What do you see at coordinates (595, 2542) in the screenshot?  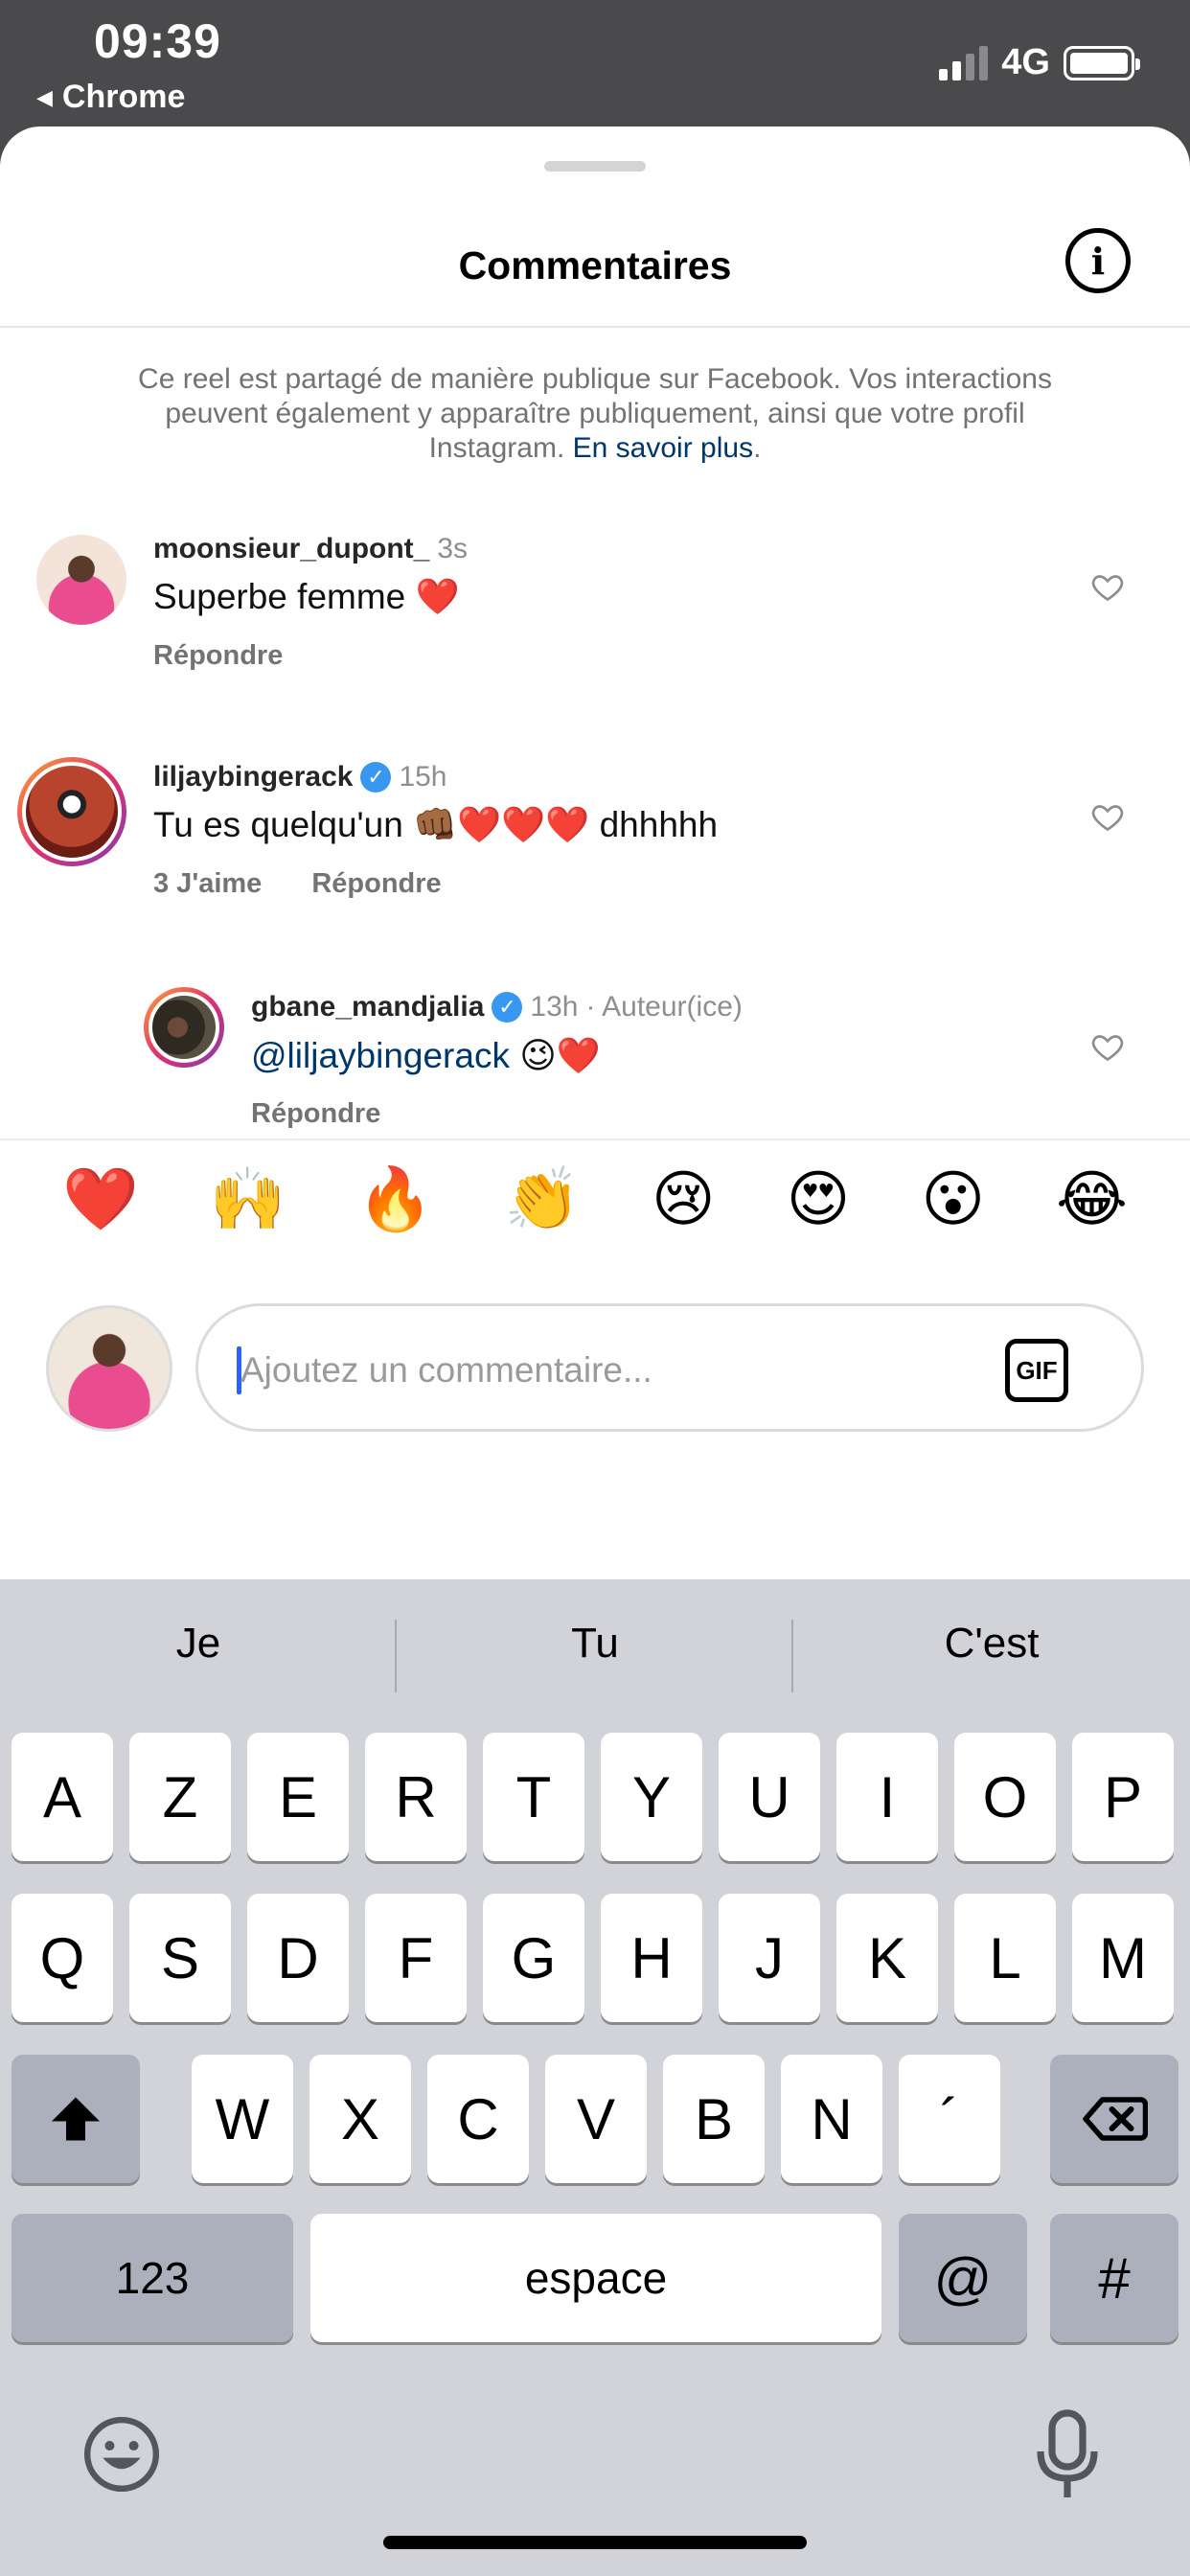 I see `home-indicator` at bounding box center [595, 2542].